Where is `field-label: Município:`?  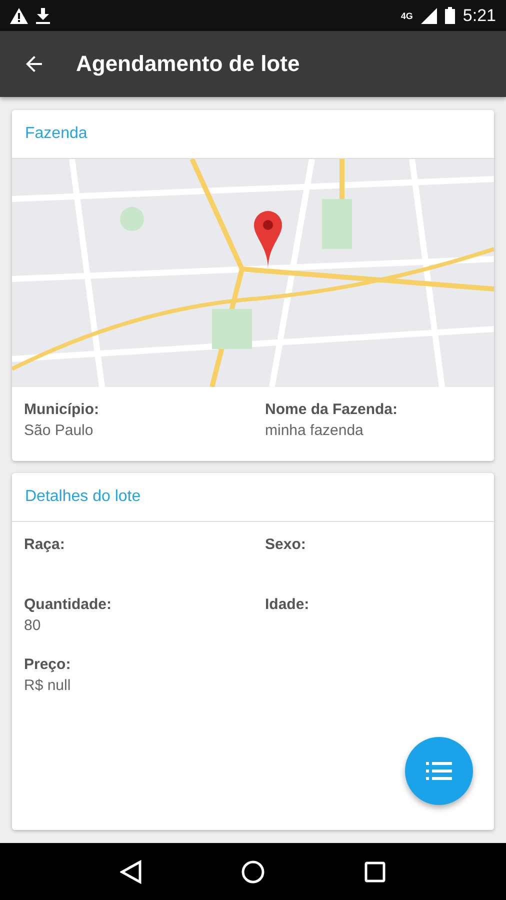 field-label: Município: is located at coordinates (62, 409).